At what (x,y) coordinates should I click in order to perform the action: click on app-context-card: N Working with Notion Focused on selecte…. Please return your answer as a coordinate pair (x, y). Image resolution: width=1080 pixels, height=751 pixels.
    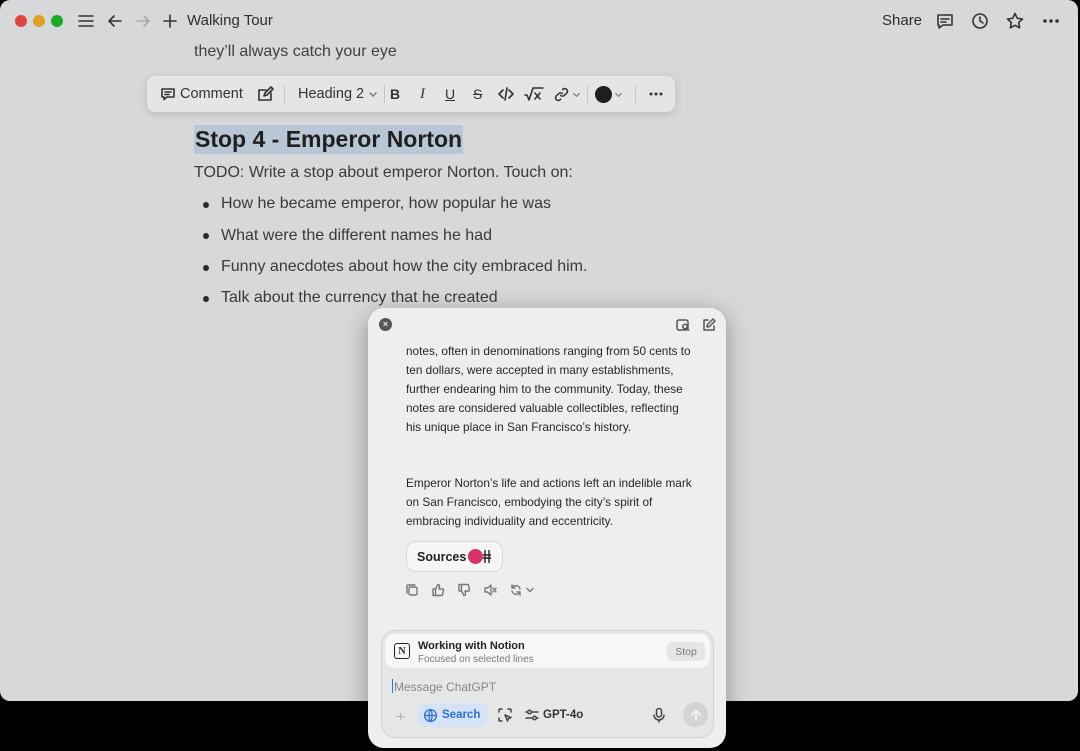
    Looking at the image, I should click on (547, 651).